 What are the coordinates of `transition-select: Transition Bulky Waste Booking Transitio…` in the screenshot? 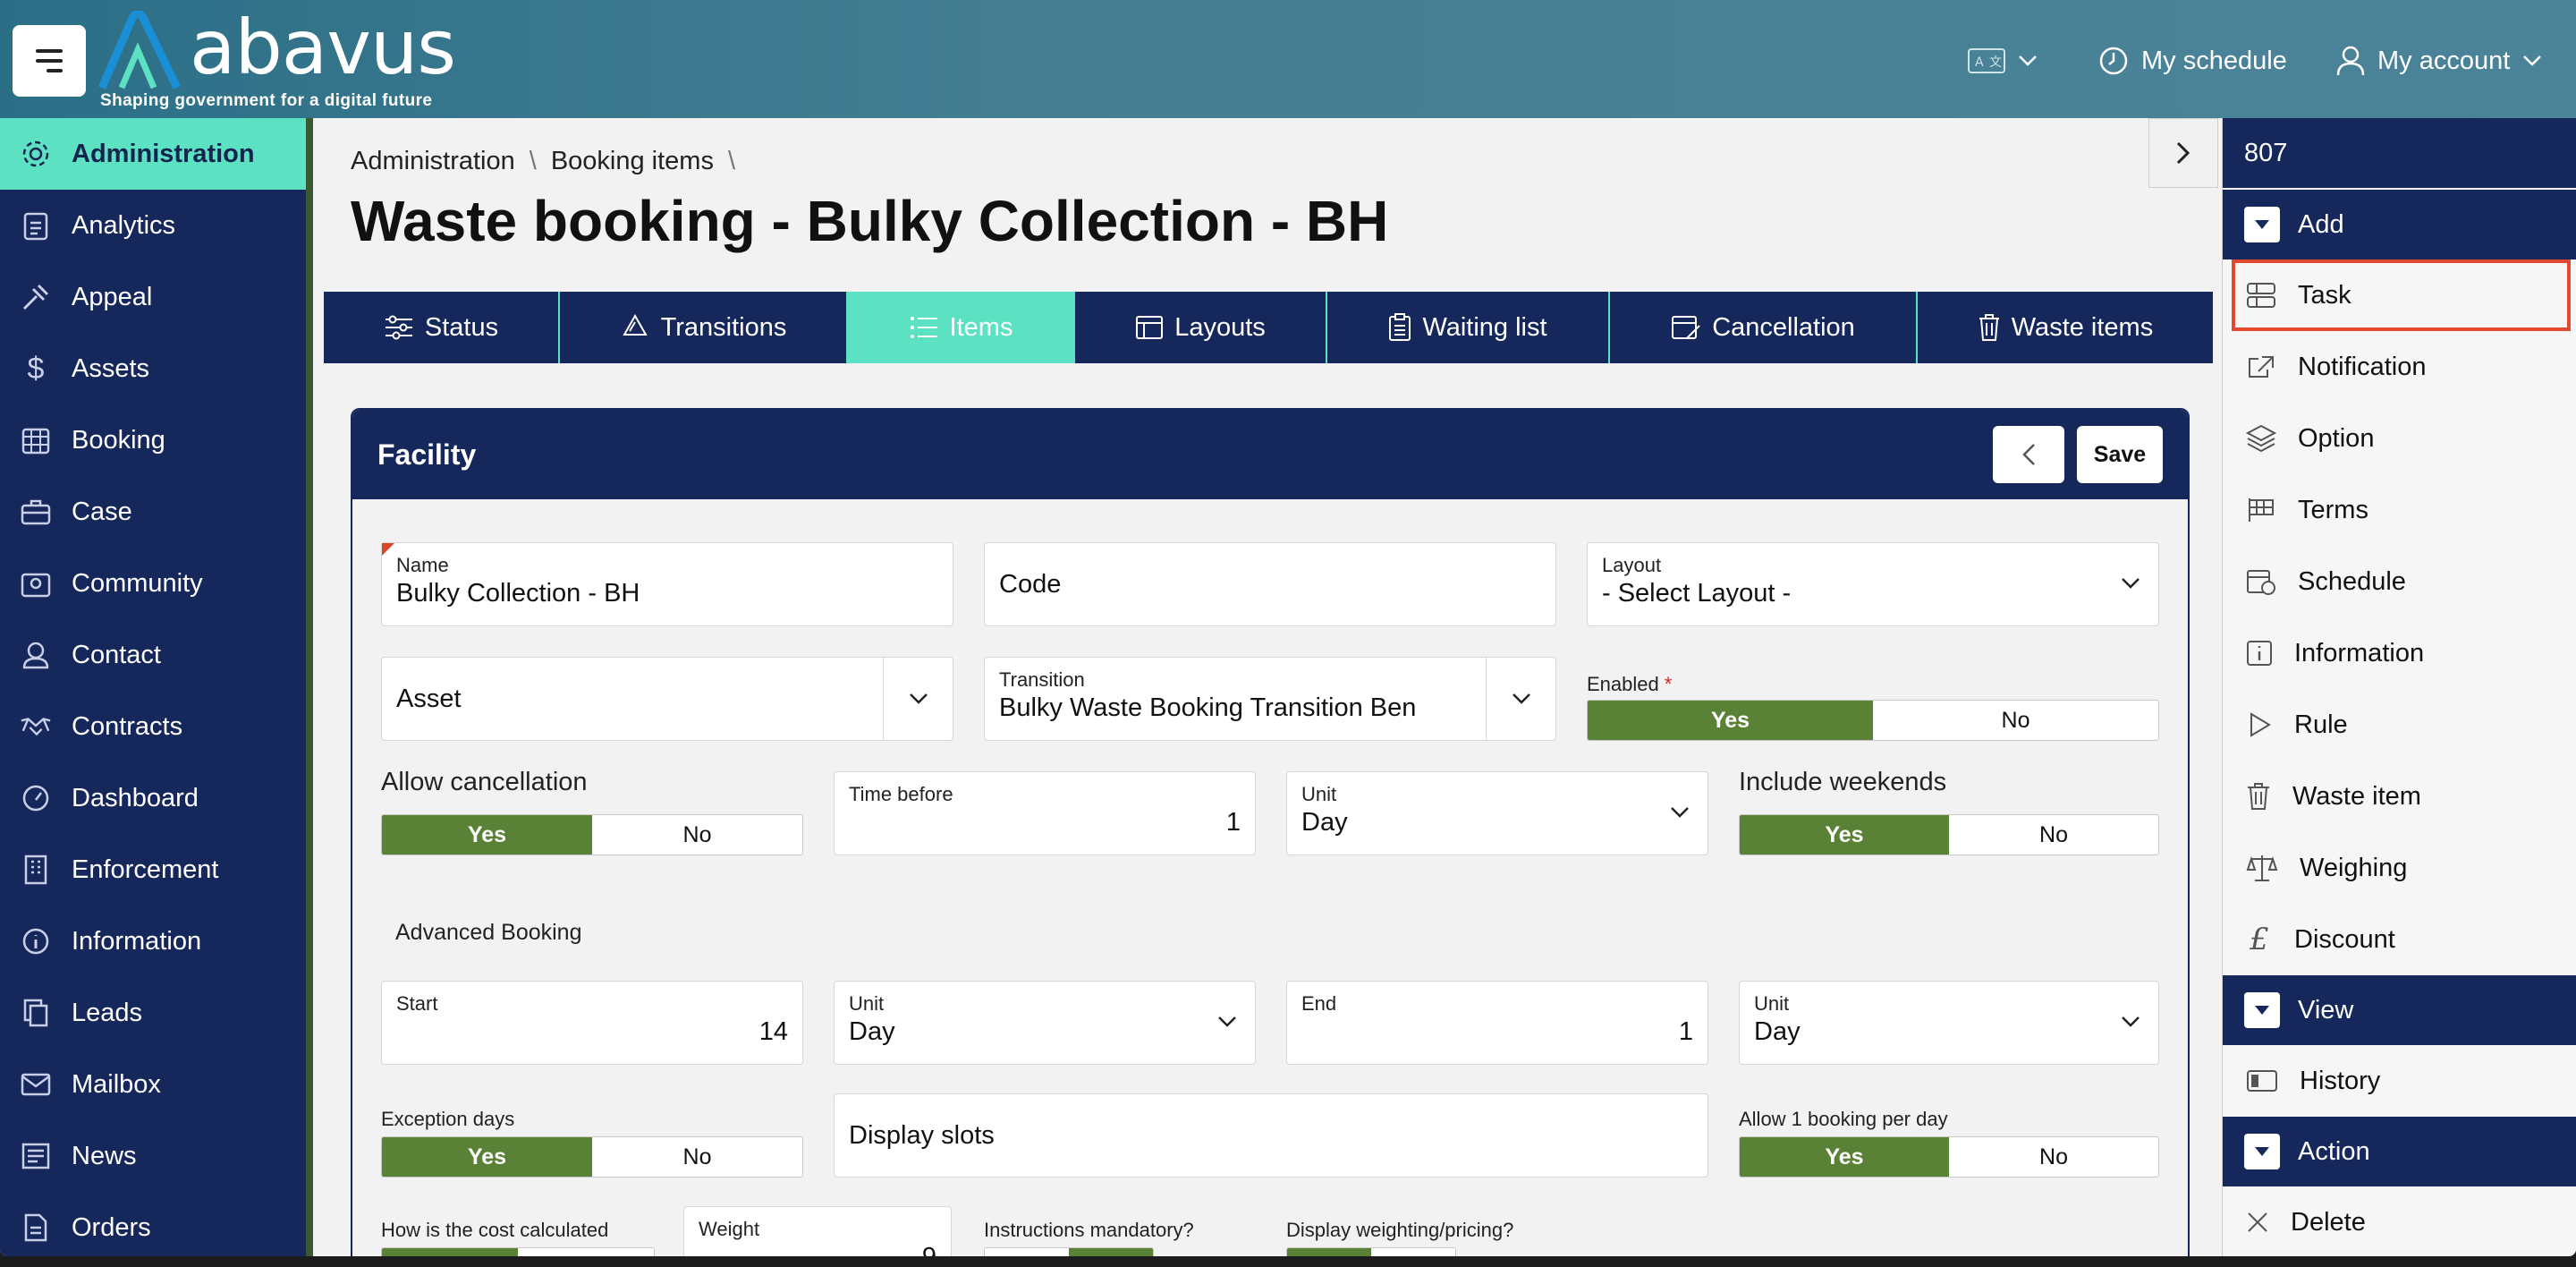 It's located at (1270, 699).